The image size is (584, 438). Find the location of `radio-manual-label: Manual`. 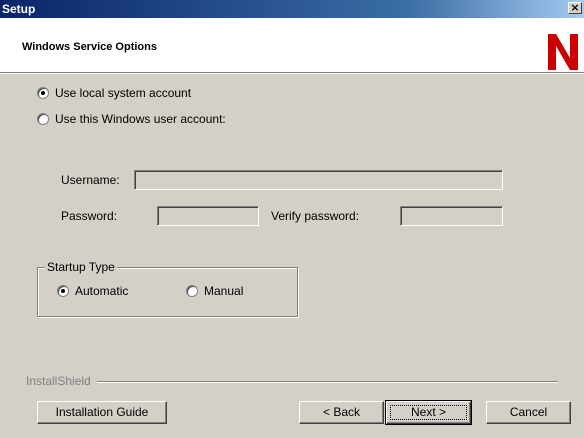

radio-manual-label: Manual is located at coordinates (224, 291).